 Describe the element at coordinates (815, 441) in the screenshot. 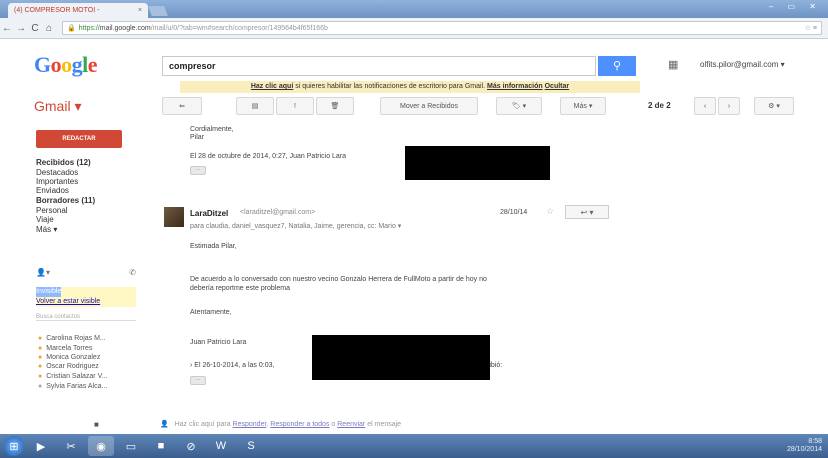

I see `clock-time: 8:58` at that location.